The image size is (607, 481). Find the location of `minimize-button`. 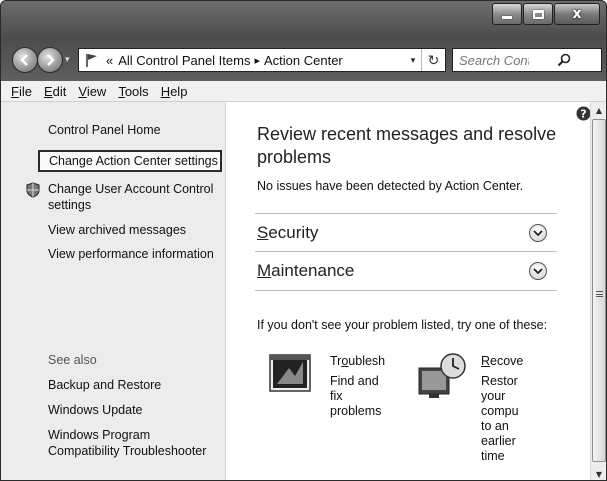

minimize-button is located at coordinates (507, 14).